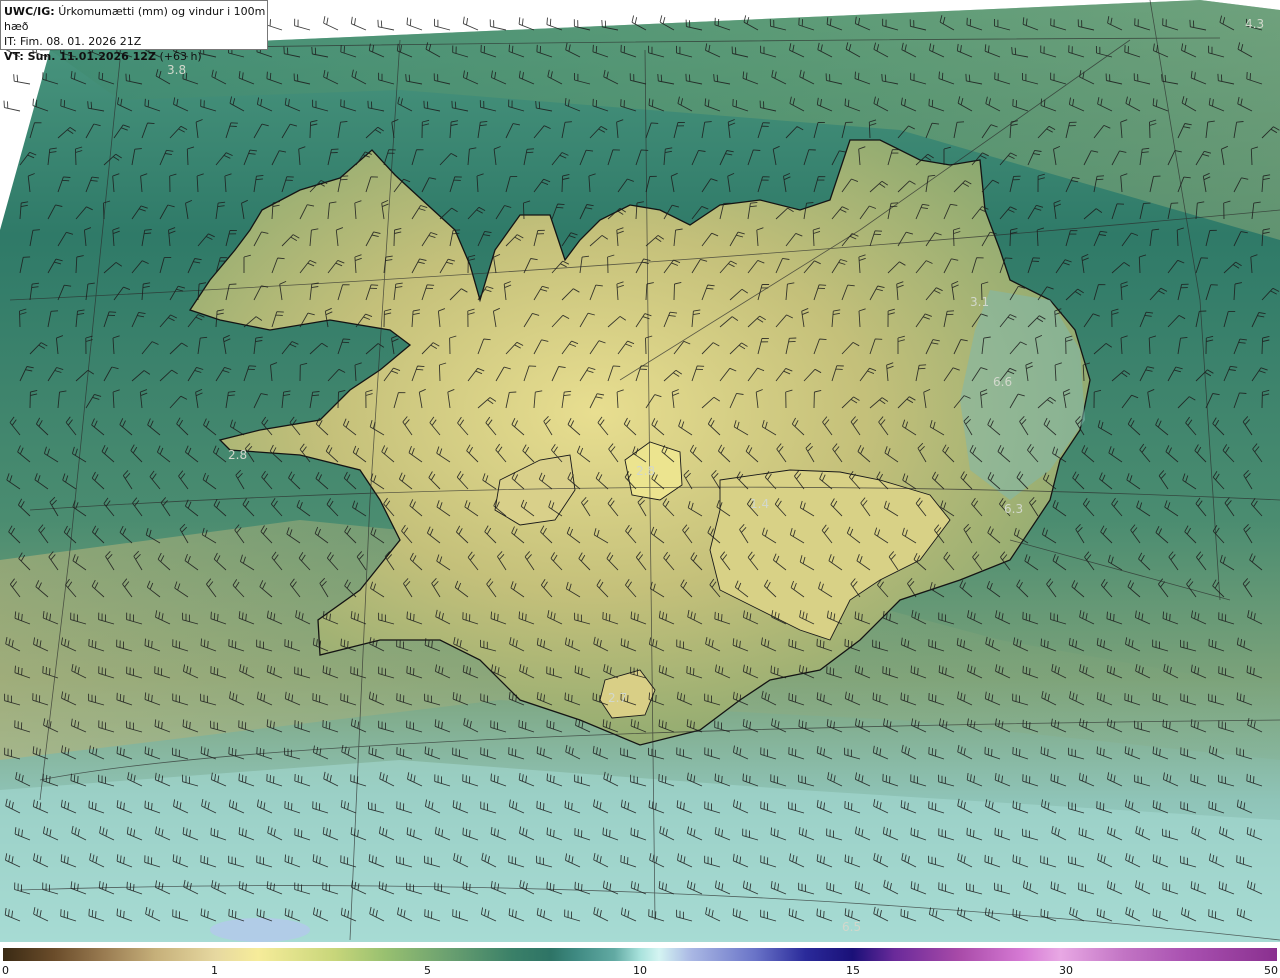 This screenshot has width=1280, height=978. Describe the element at coordinates (214, 970) in the screenshot. I see `colorbar-tick: 1` at that location.